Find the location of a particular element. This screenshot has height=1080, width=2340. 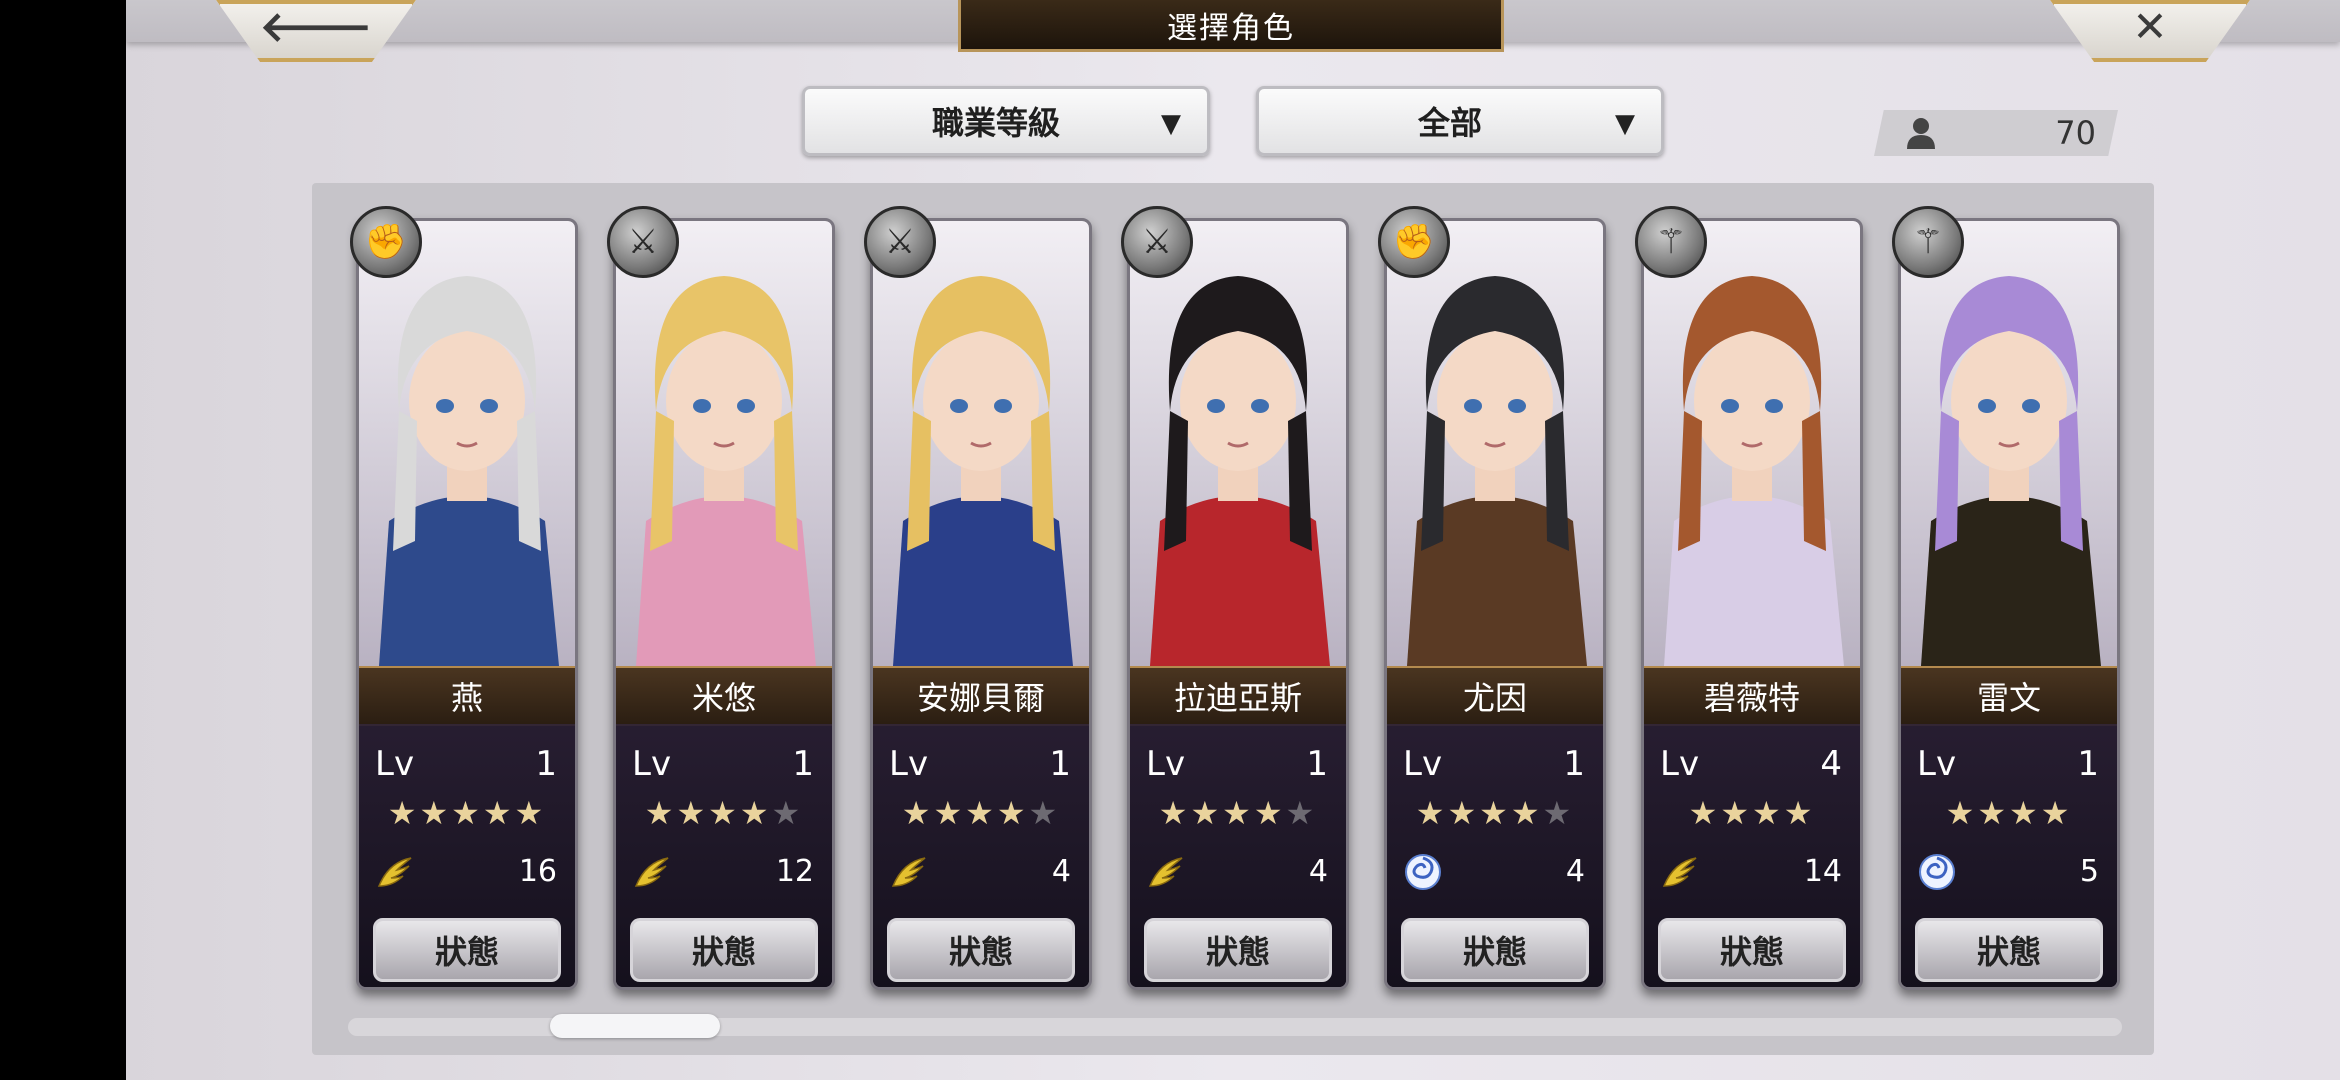

sort-dropdown: 職業等級 ▼ is located at coordinates (1006, 121).